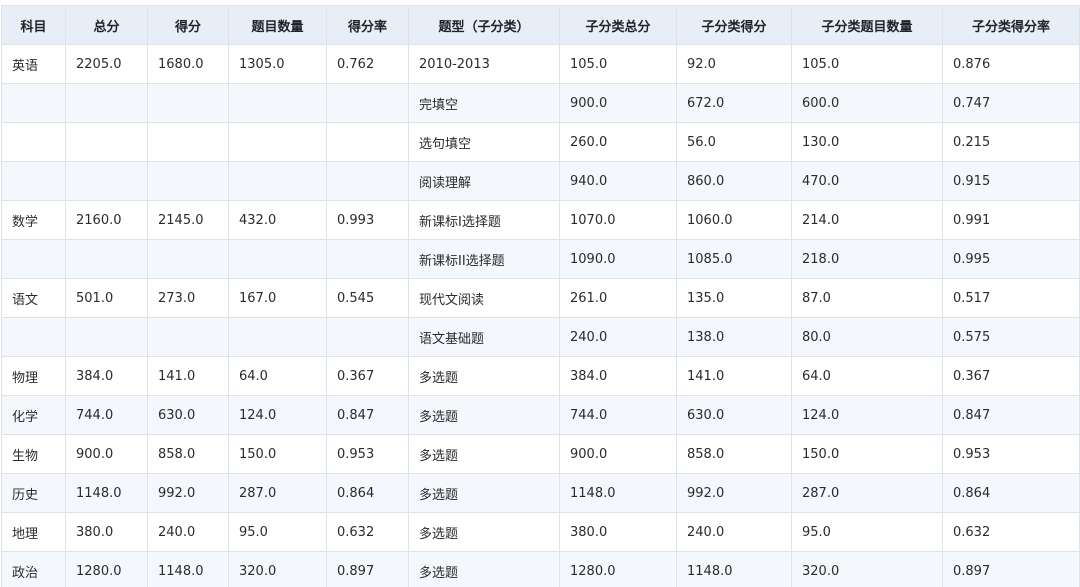 The image size is (1080, 587). I want to click on cell-question-count: 320.0, so click(277, 569).